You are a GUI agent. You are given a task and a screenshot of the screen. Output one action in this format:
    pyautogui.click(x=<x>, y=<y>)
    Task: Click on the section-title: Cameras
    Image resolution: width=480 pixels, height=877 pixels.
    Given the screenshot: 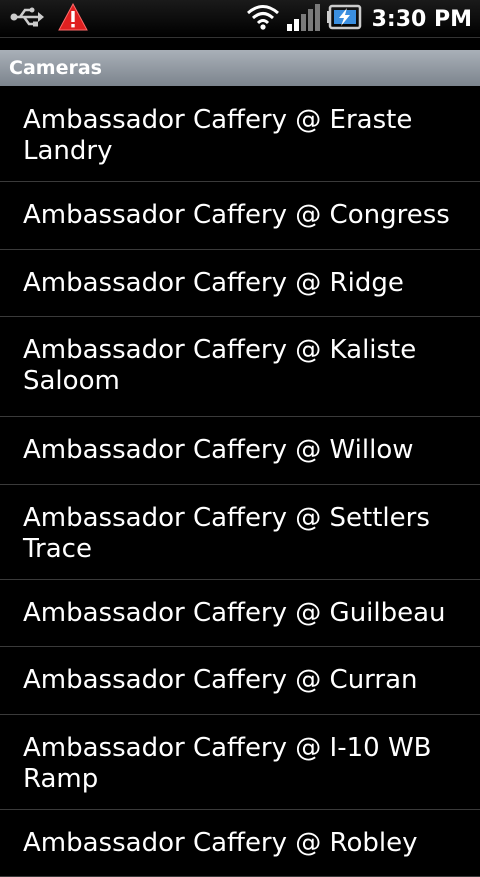 What is the action you would take?
    pyautogui.click(x=55, y=68)
    